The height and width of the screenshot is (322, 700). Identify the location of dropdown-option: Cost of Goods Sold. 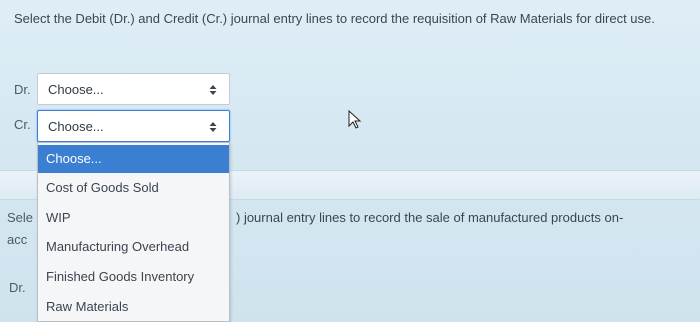
(133, 188).